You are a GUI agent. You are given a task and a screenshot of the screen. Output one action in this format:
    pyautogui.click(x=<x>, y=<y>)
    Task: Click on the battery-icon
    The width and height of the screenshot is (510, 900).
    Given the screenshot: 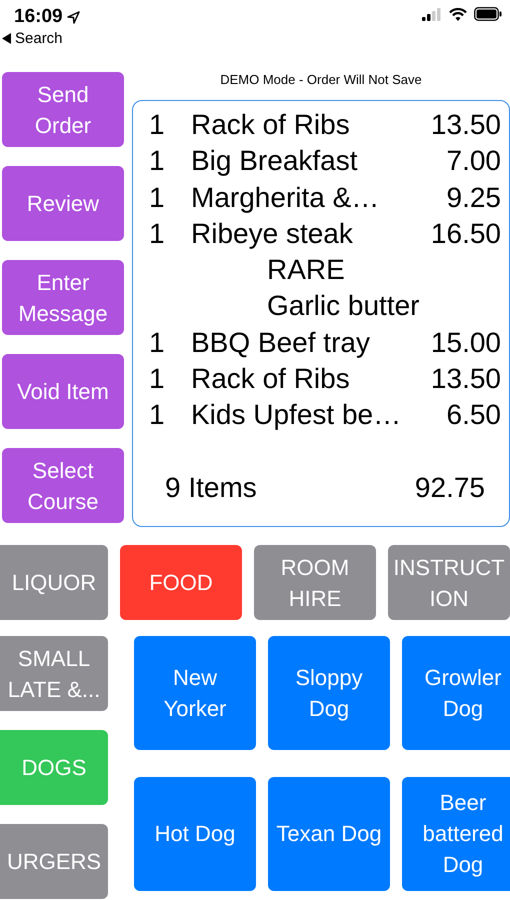 What is the action you would take?
    pyautogui.click(x=488, y=14)
    